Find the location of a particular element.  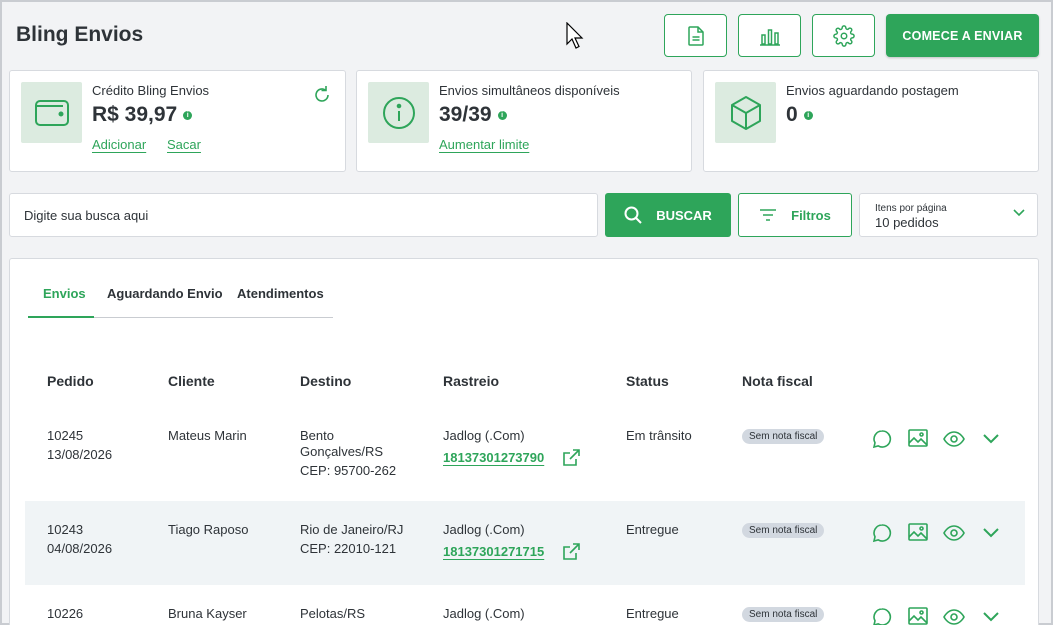

order-number: 10245 is located at coordinates (65, 435).